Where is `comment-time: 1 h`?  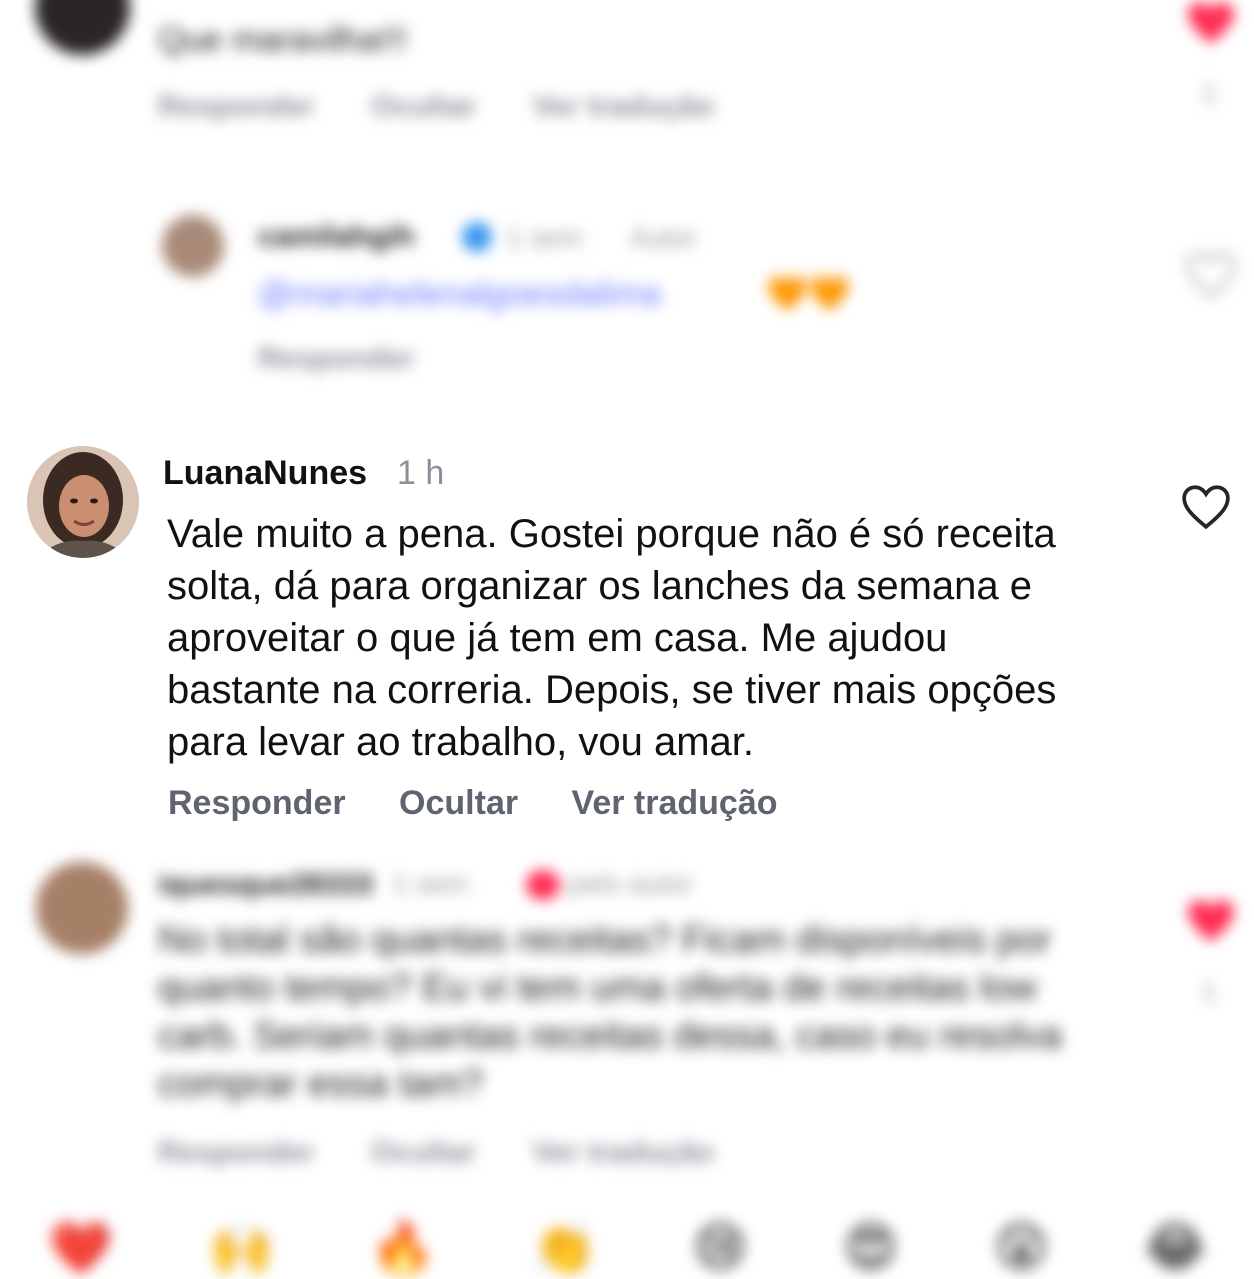
comment-time: 1 h is located at coordinates (421, 473).